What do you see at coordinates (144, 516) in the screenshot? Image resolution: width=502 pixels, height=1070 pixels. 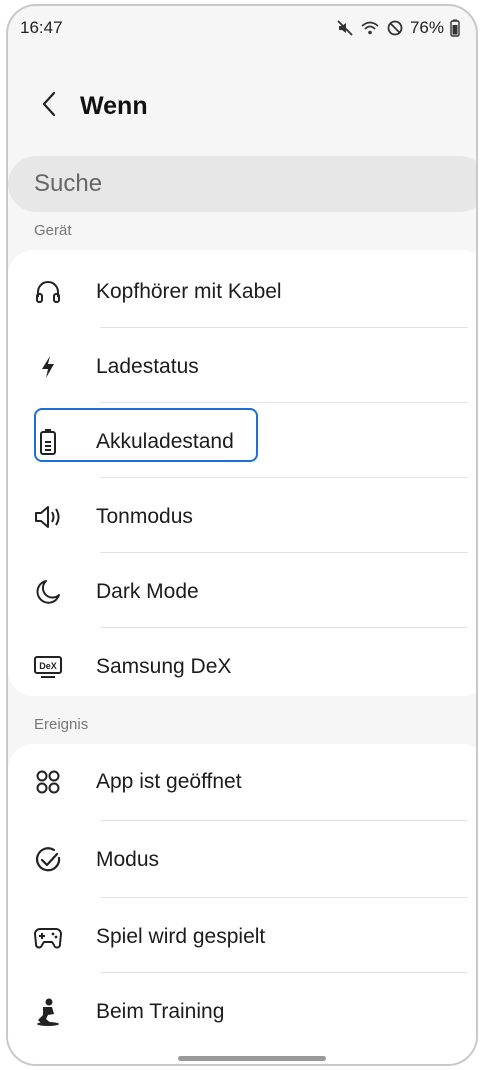 I see `list-item-label: Tonmodus` at bounding box center [144, 516].